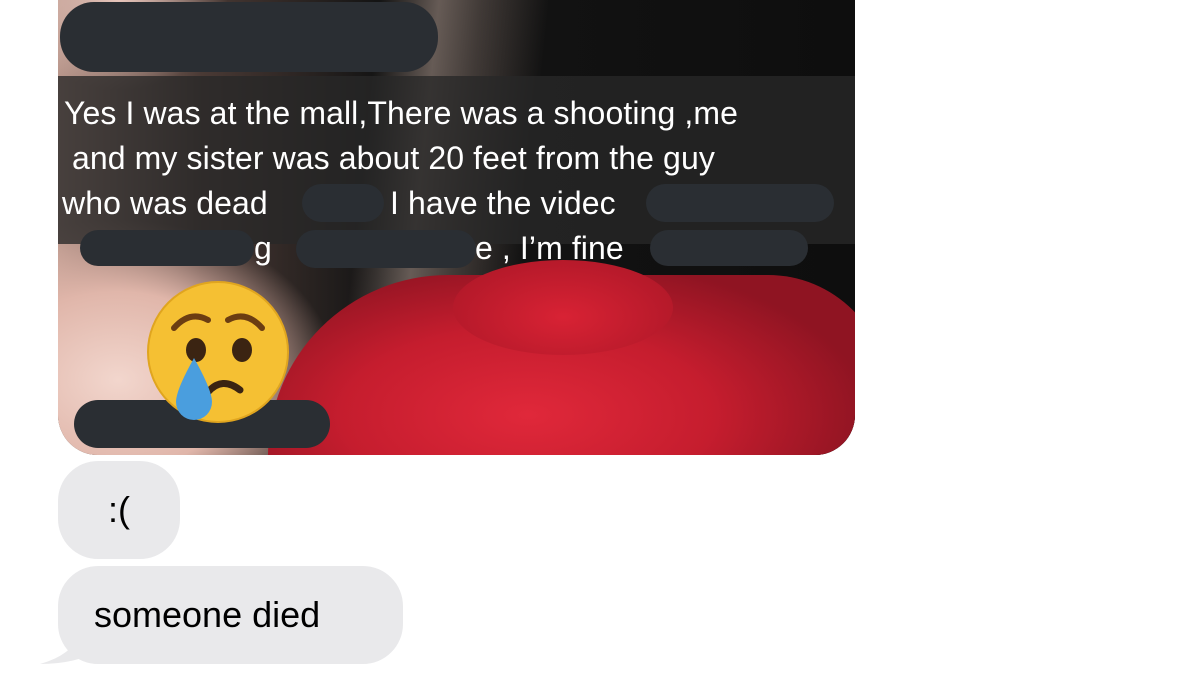  I want to click on message-text: :(, so click(119, 509).